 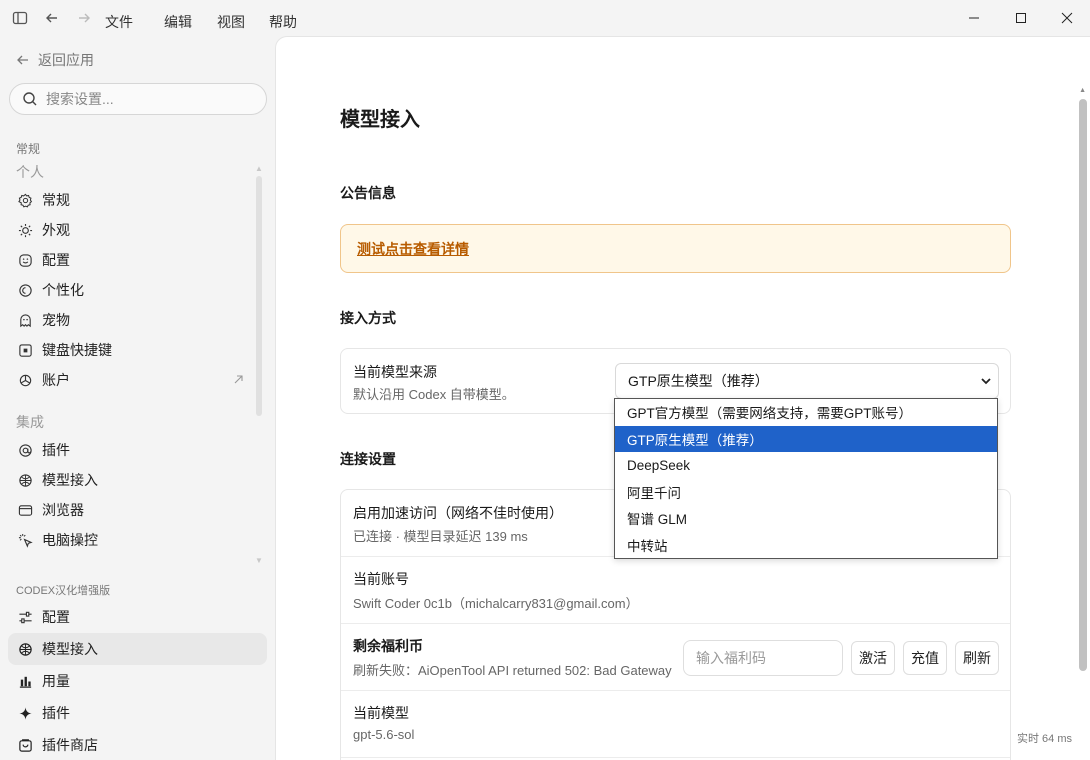 I want to click on group-label-codex: CODEX汉化增强版, so click(x=63, y=591).